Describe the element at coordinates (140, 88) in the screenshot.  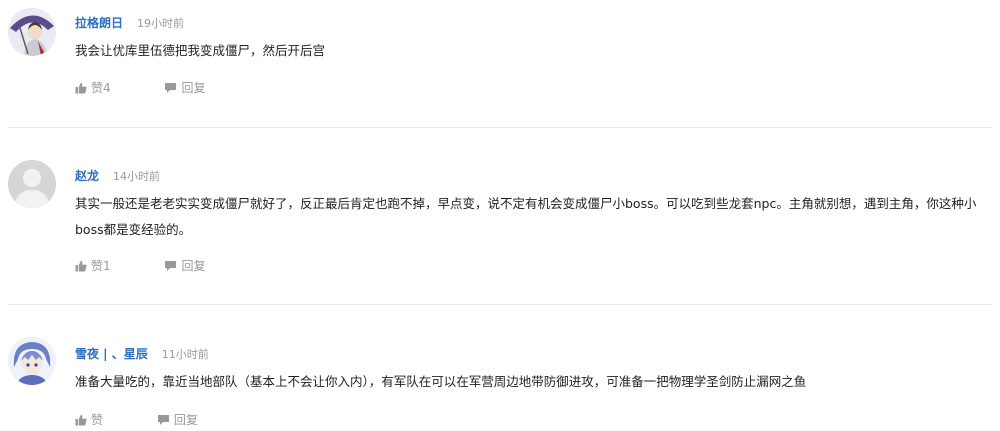
I see `comment-actions: 赞4 回复` at that location.